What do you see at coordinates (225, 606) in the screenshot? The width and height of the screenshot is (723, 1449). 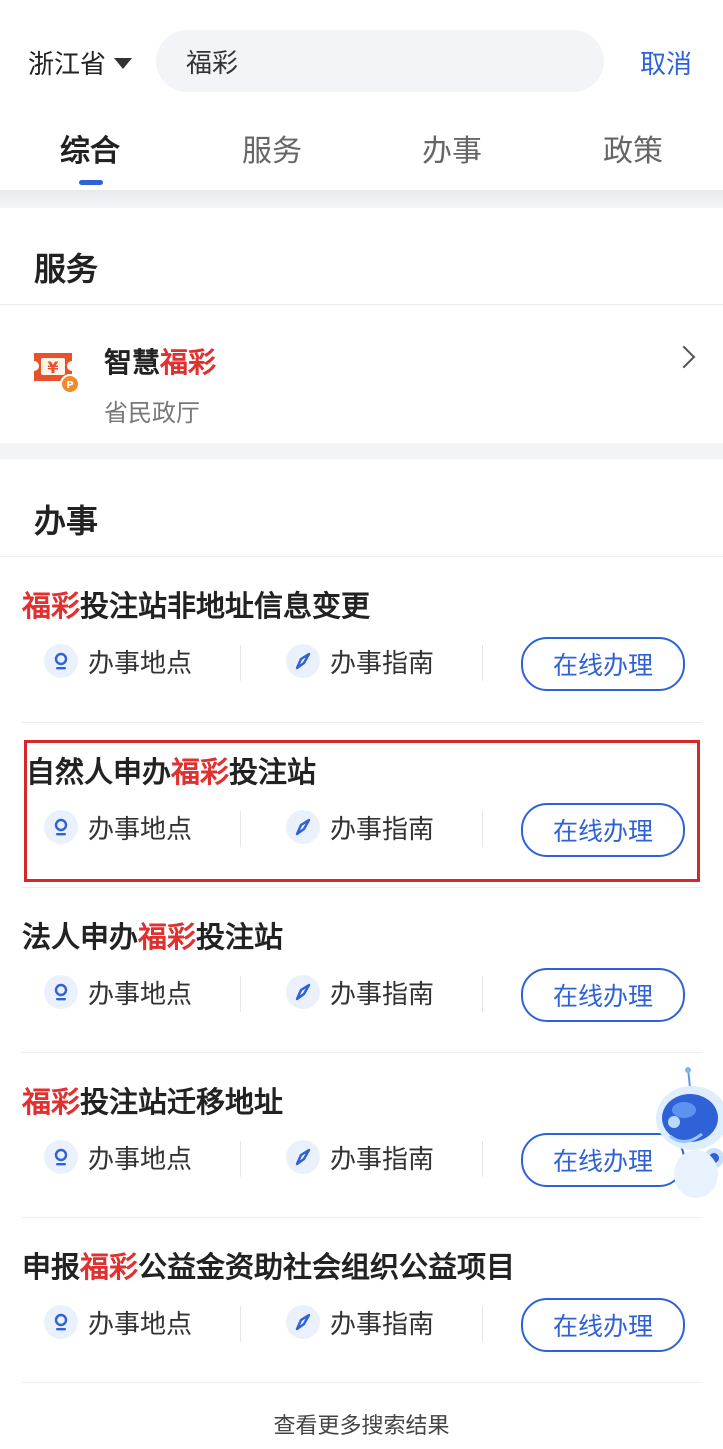 I see `affair-title-suffix: 投注站非地址信息变更` at bounding box center [225, 606].